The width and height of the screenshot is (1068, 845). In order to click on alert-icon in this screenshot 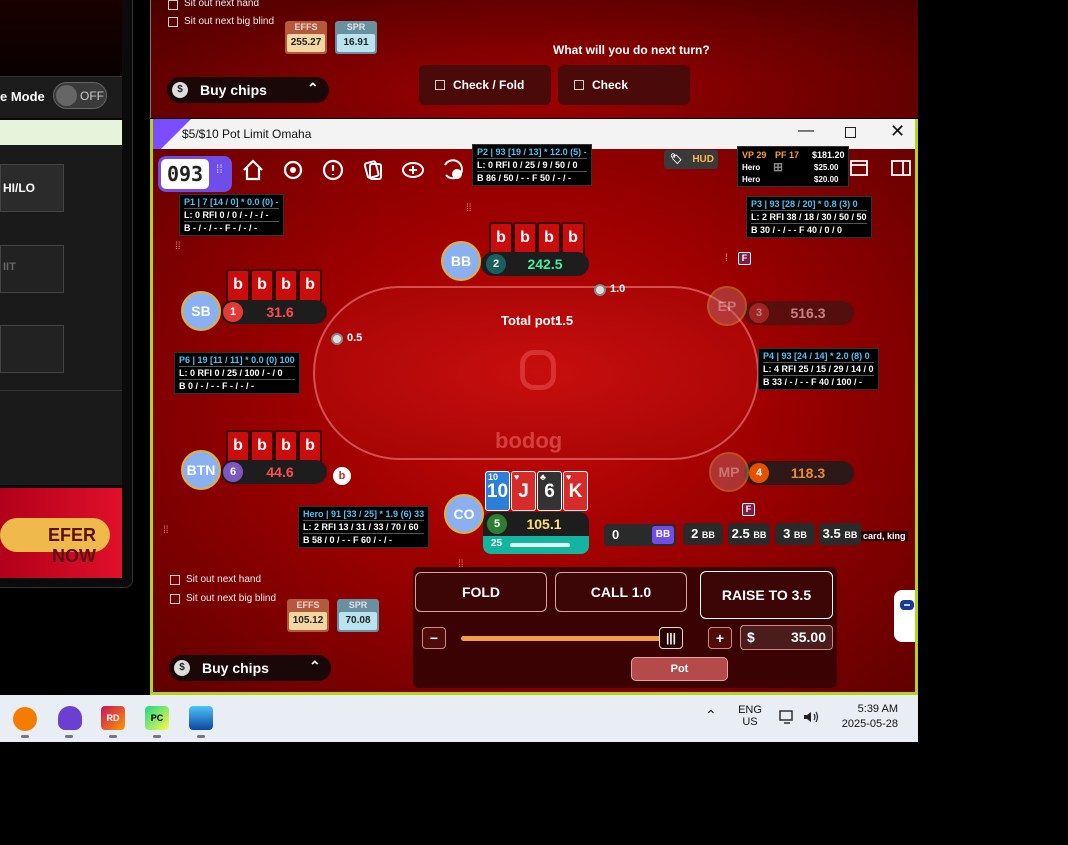, I will do `click(333, 170)`.